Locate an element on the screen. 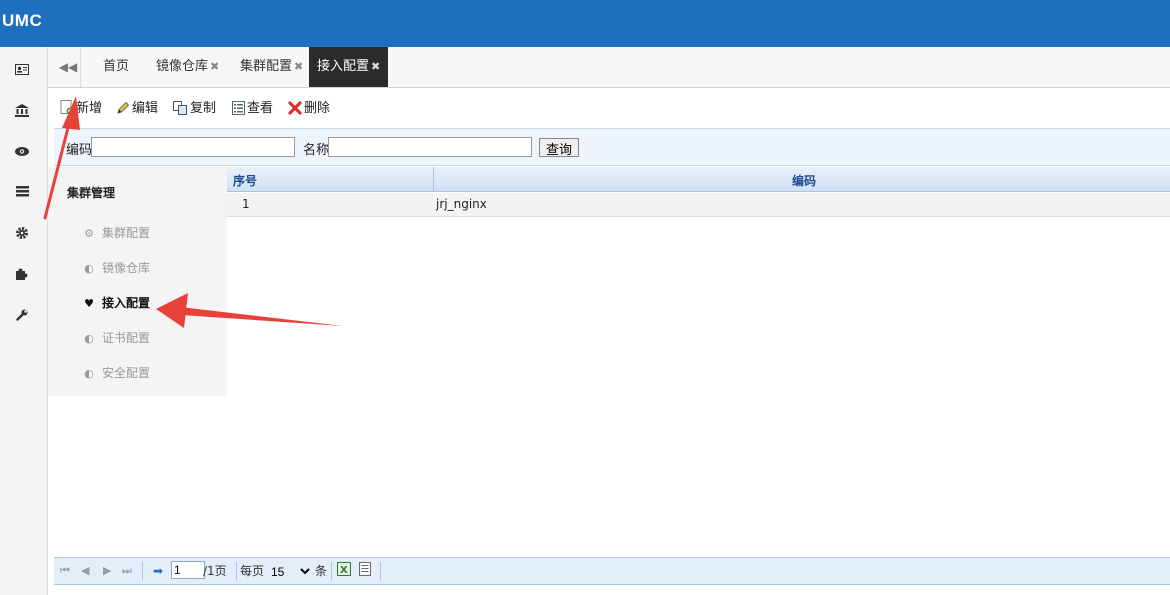 Image resolution: width=1170 pixels, height=595 pixels. copy-icon is located at coordinates (180, 108).